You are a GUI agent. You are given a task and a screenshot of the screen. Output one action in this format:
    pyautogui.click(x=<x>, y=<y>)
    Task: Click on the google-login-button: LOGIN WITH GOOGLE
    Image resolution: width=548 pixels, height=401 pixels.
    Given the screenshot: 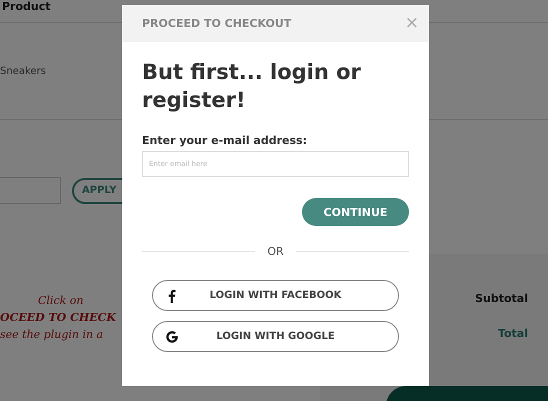 What is the action you would take?
    pyautogui.click(x=275, y=336)
    